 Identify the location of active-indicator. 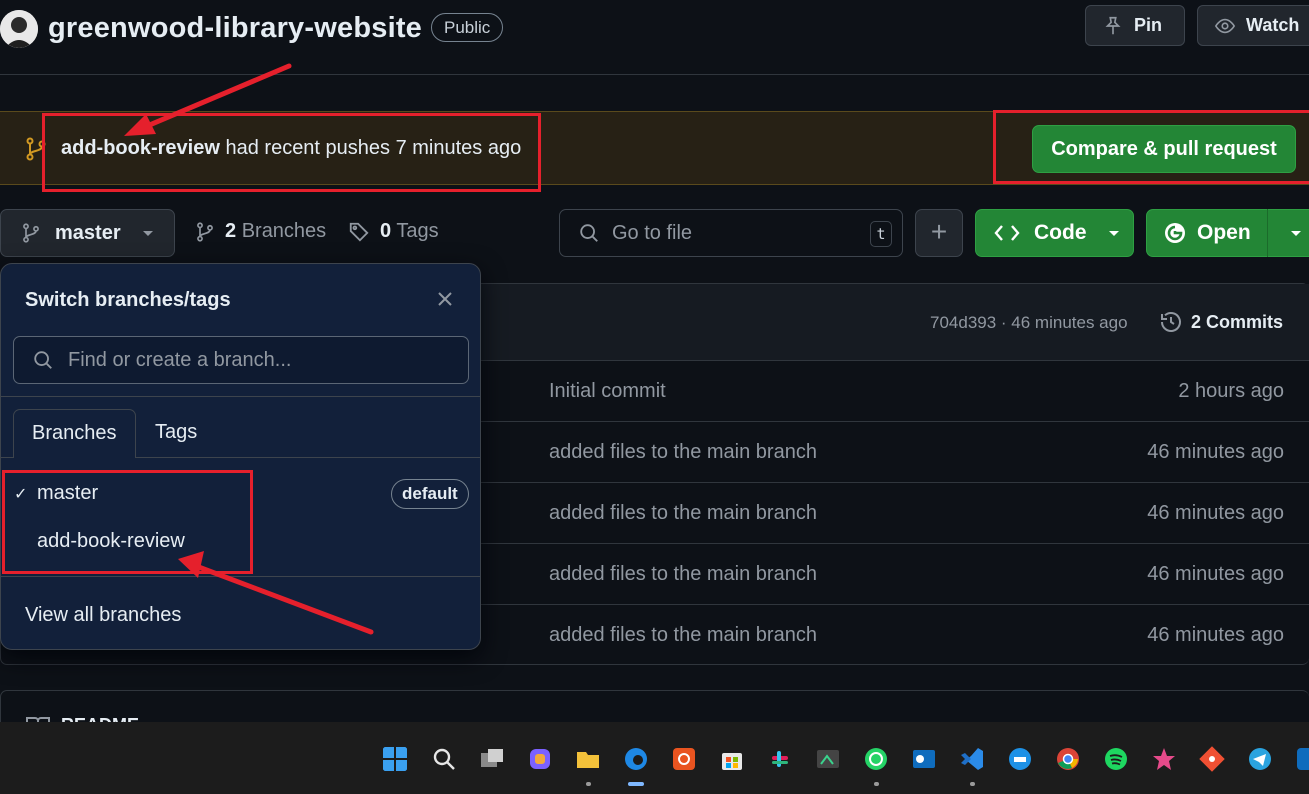
(636, 784).